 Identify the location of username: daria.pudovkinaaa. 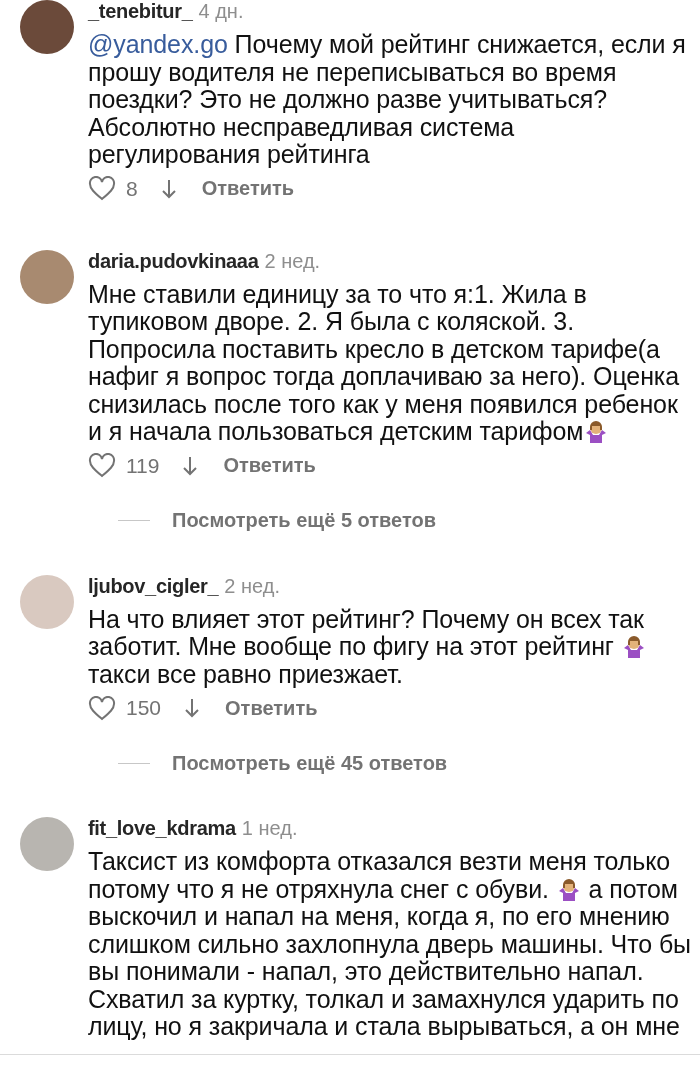
(173, 260).